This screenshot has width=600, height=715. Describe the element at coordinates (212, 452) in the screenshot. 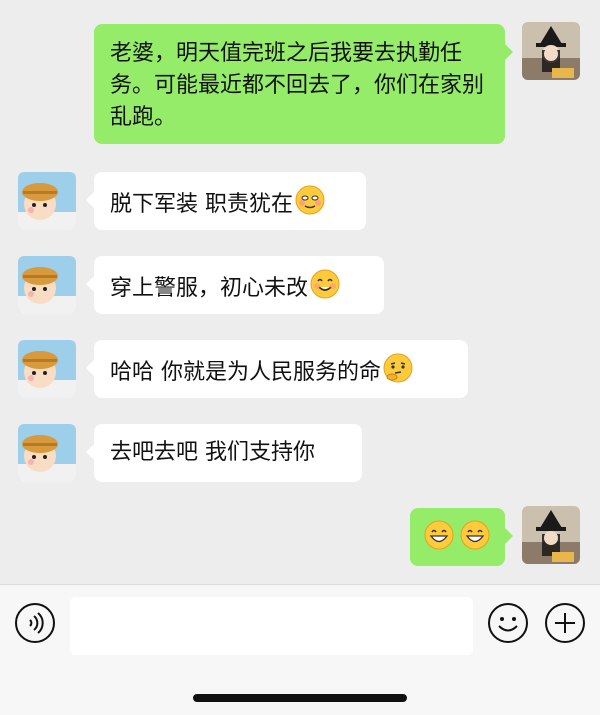

I see `message-text: 去吧去吧 我们支持你` at that location.